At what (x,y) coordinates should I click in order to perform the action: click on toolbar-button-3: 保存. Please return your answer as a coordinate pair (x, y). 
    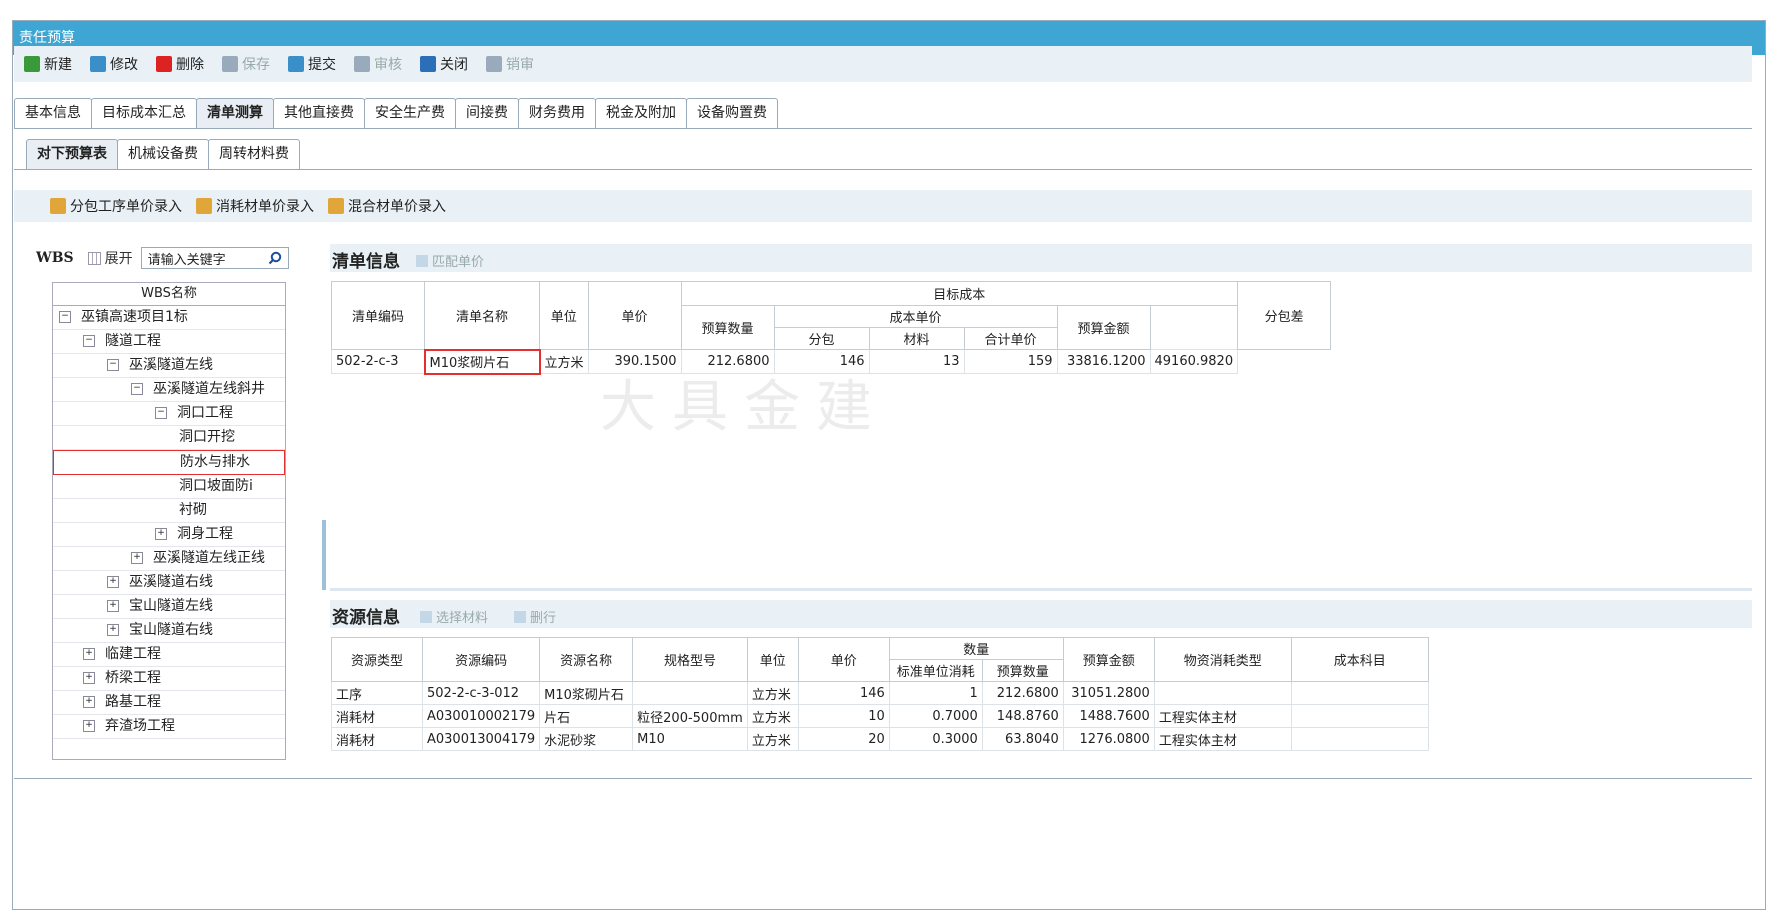
    Looking at the image, I should click on (246, 64).